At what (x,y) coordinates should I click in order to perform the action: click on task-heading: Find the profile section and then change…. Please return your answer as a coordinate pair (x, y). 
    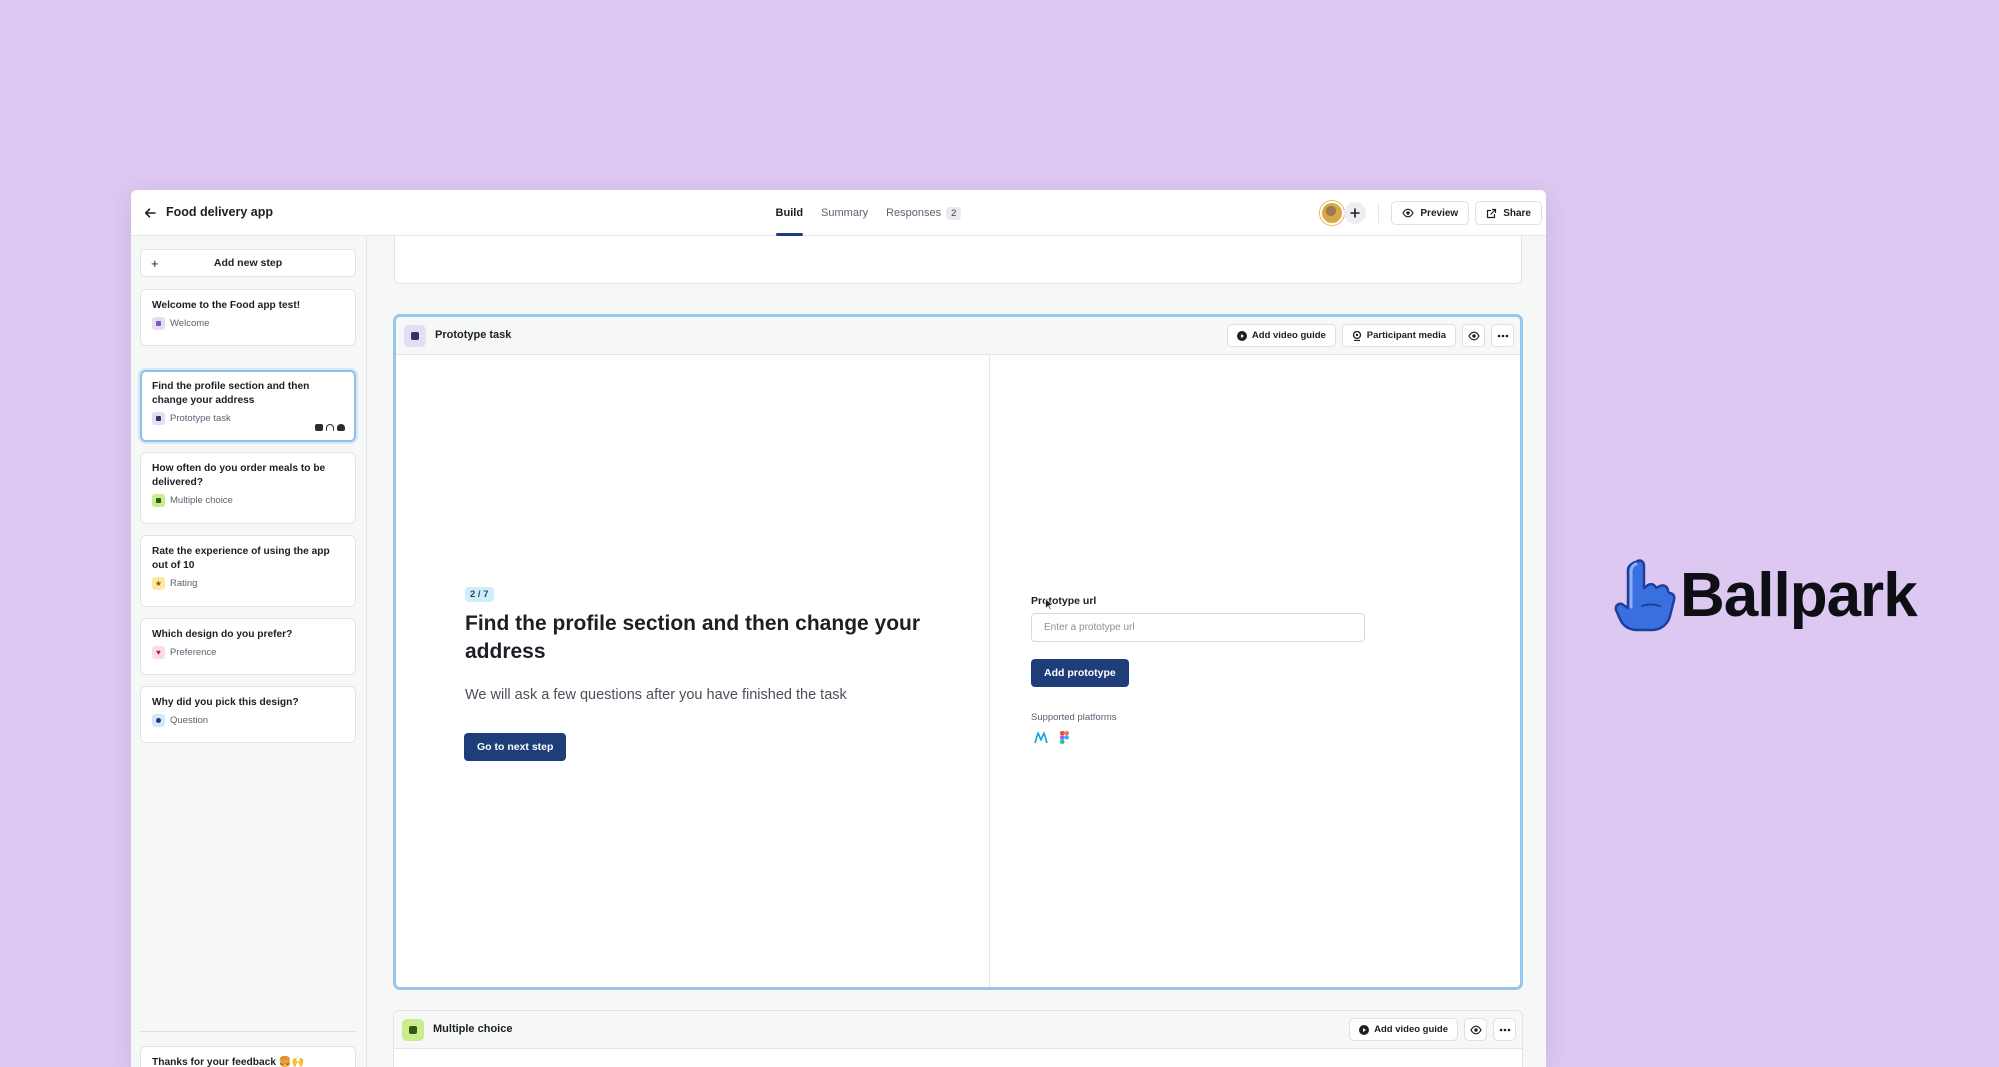
    Looking at the image, I should click on (695, 638).